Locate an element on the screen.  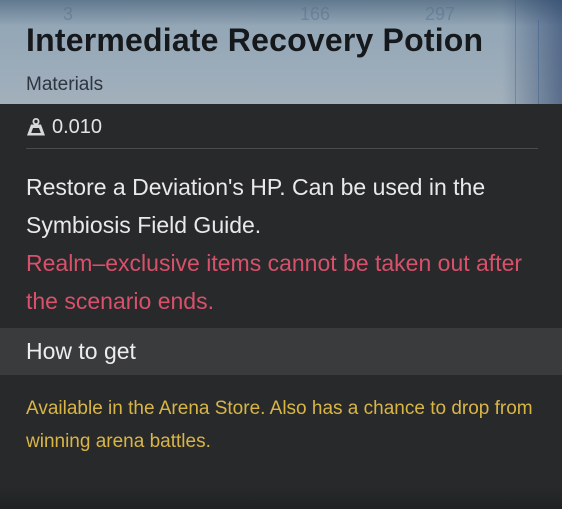
item-title: Intermediate Recovery Potion is located at coordinates (255, 40).